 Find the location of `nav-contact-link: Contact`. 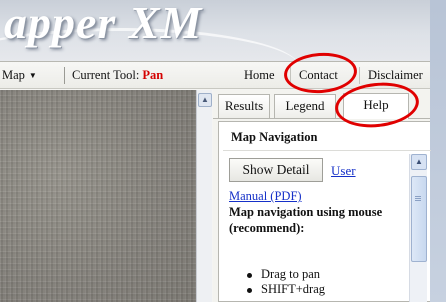

nav-contact-link: Contact is located at coordinates (318, 75).